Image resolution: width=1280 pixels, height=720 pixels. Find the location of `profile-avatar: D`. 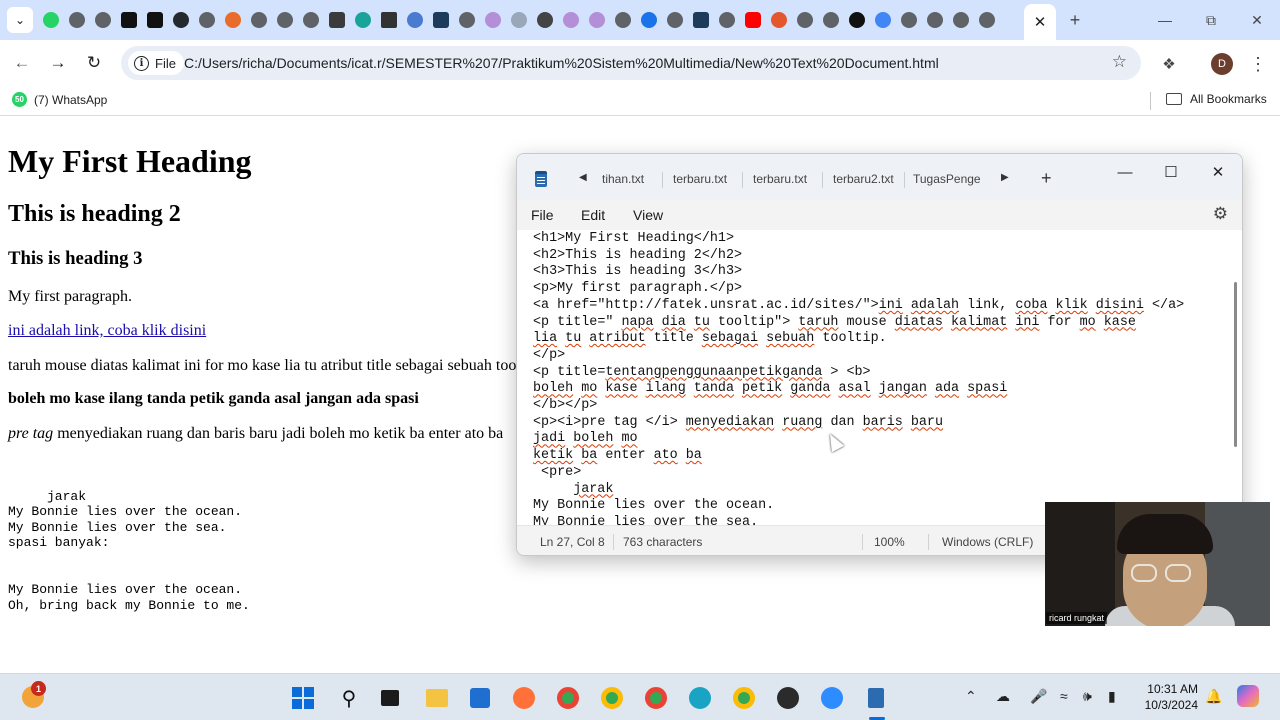

profile-avatar: D is located at coordinates (1222, 64).